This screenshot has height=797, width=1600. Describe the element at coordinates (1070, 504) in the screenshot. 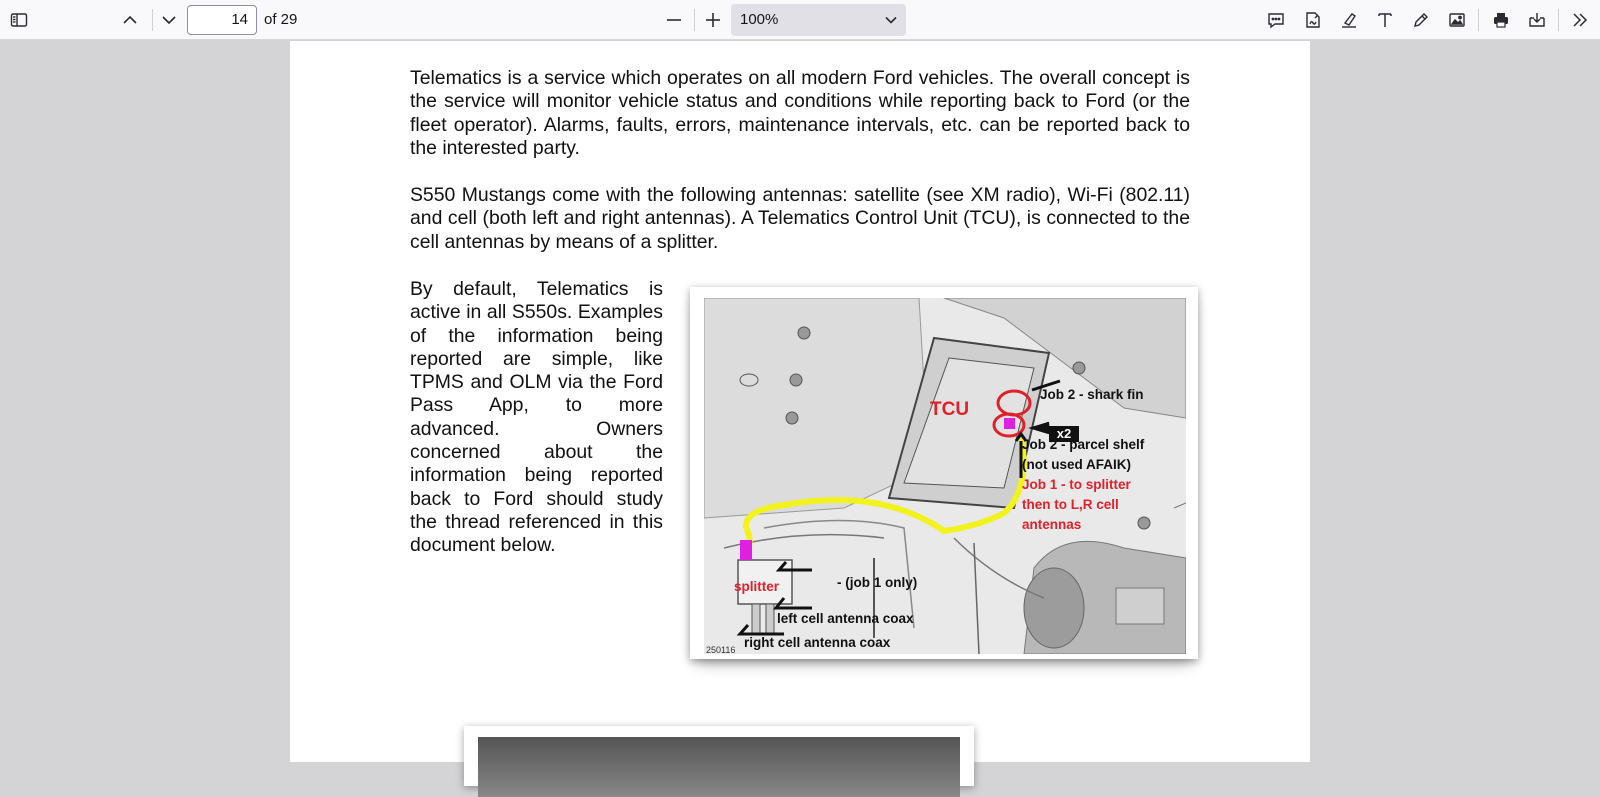

I see `annotation-job1-line2: then to L,R cell` at that location.